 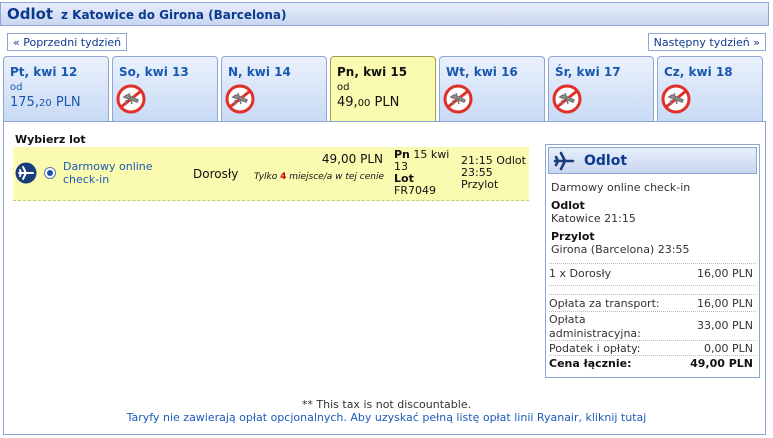 What do you see at coordinates (651, 363) in the screenshot?
I see `summary-total-row: Cena łącznie: 49,00 PLN` at bounding box center [651, 363].